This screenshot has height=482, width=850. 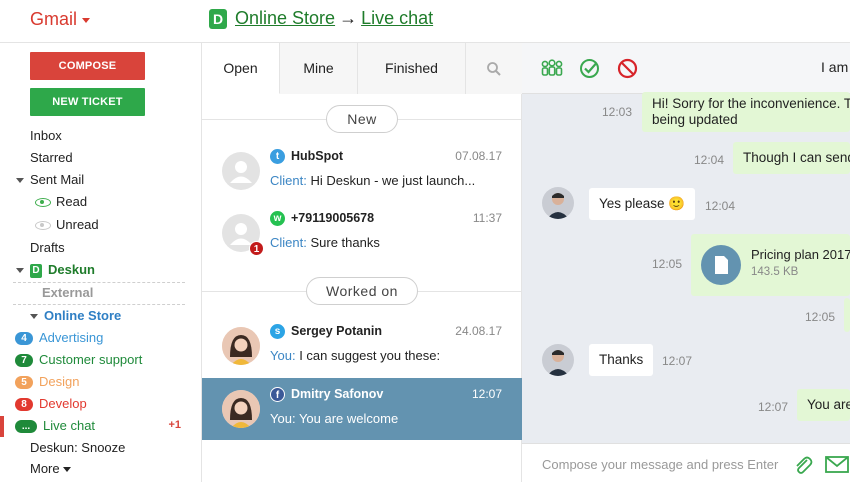 I want to click on sidebar-item-label: Design, so click(x=59, y=381).